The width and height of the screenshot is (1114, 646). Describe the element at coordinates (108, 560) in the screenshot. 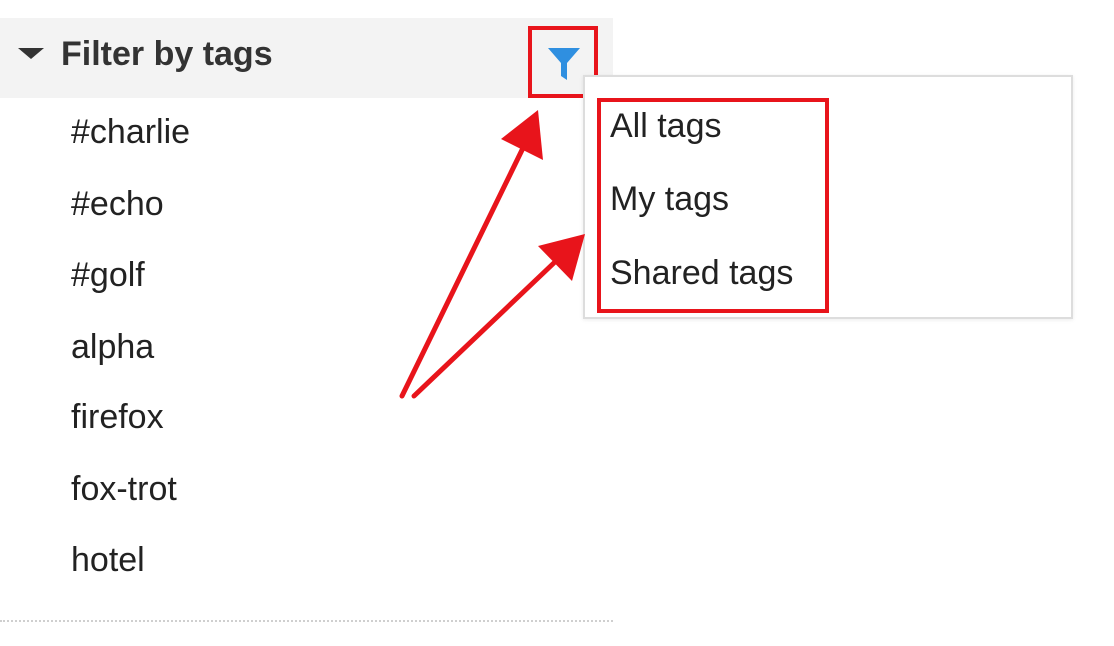

I see `tag-item-hotel: hotel` at that location.